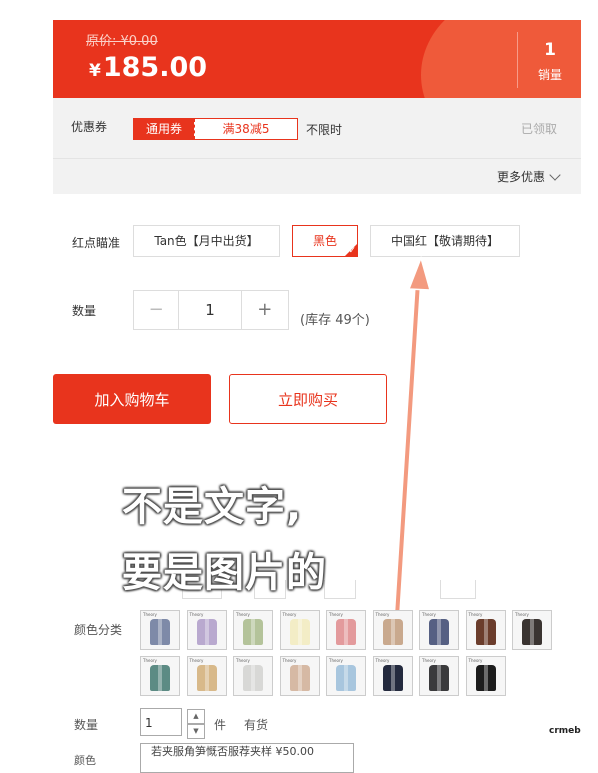 This screenshot has height=773, width=598. Describe the element at coordinates (324, 130) in the screenshot. I see `coupon-limit: 不限时` at that location.